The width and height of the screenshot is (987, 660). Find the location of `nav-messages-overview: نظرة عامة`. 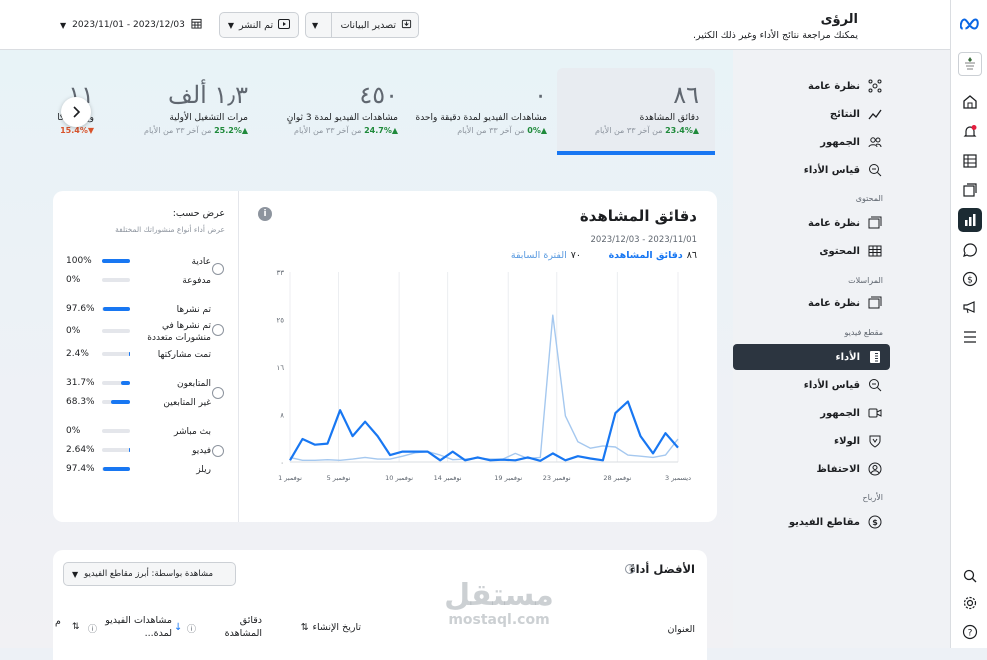

nav-messages-overview: نظرة عامة is located at coordinates (811, 303).